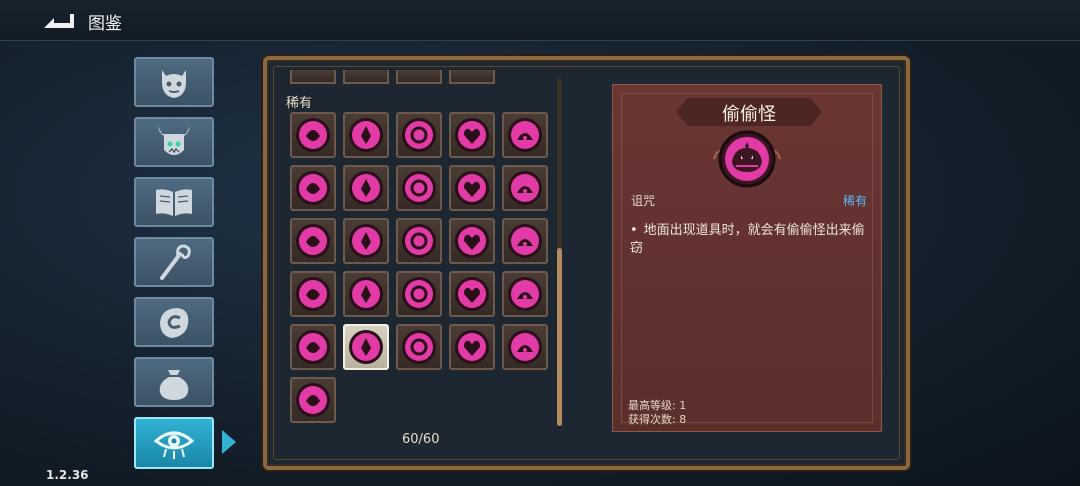 The height and width of the screenshot is (486, 1080). What do you see at coordinates (559, 337) in the screenshot?
I see `scroll-thumb` at bounding box center [559, 337].